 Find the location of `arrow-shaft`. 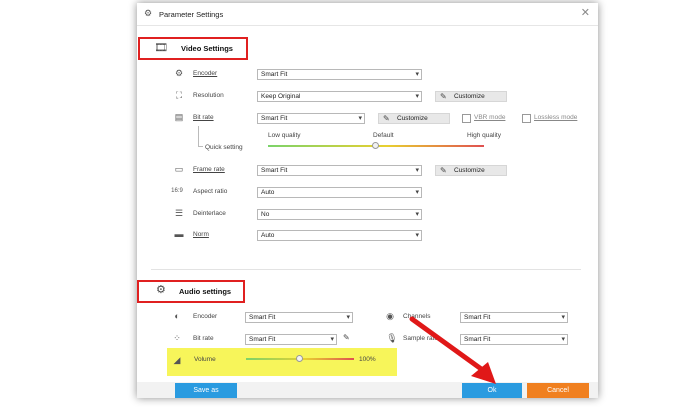

arrow-shaft is located at coordinates (448, 345).